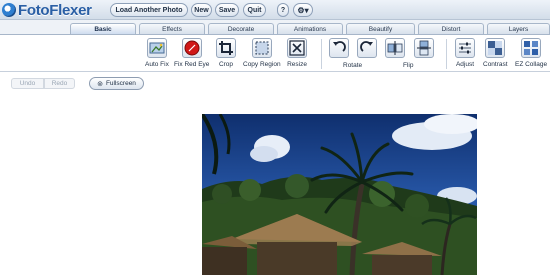 The width and height of the screenshot is (550, 275). I want to click on redo-button: Redo, so click(59, 83).